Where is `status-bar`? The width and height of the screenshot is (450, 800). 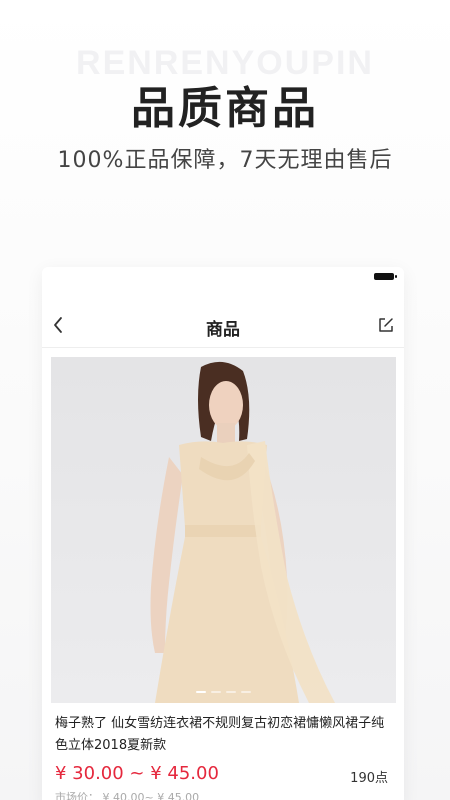 status-bar is located at coordinates (223, 278).